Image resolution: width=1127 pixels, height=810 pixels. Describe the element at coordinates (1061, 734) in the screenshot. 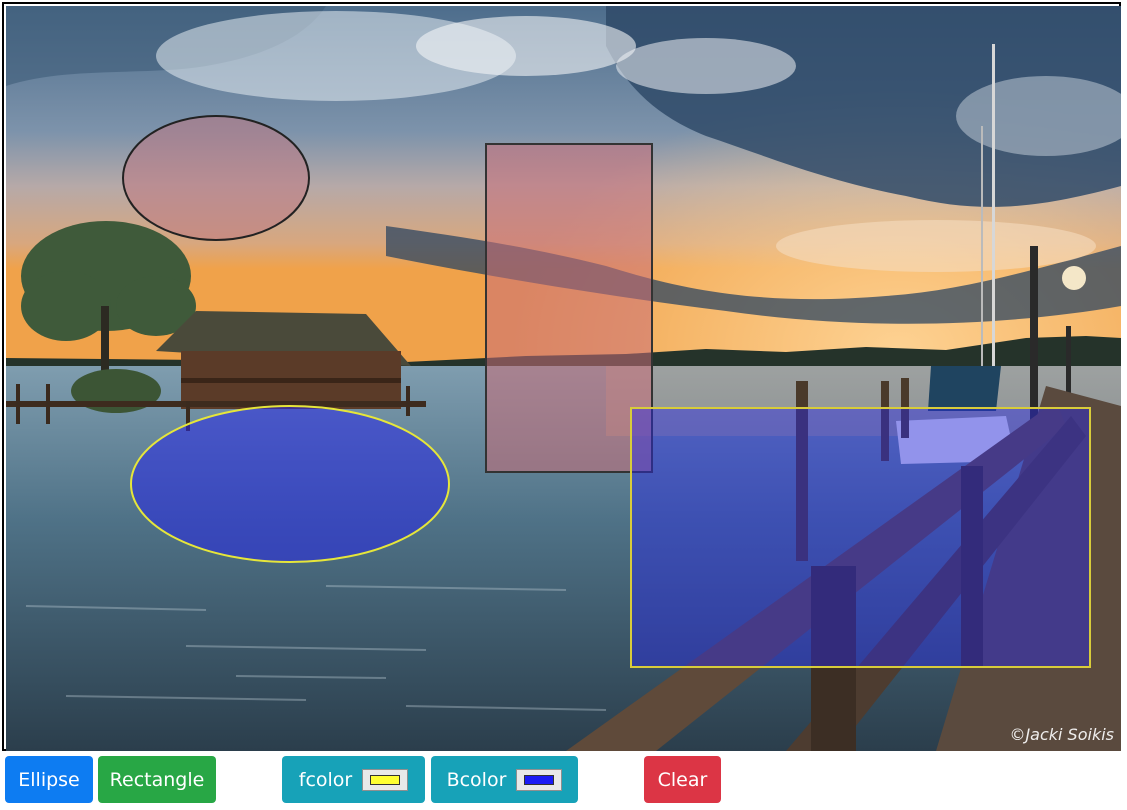

I see `photo-watermark: ©Jacki Soikis` at that location.